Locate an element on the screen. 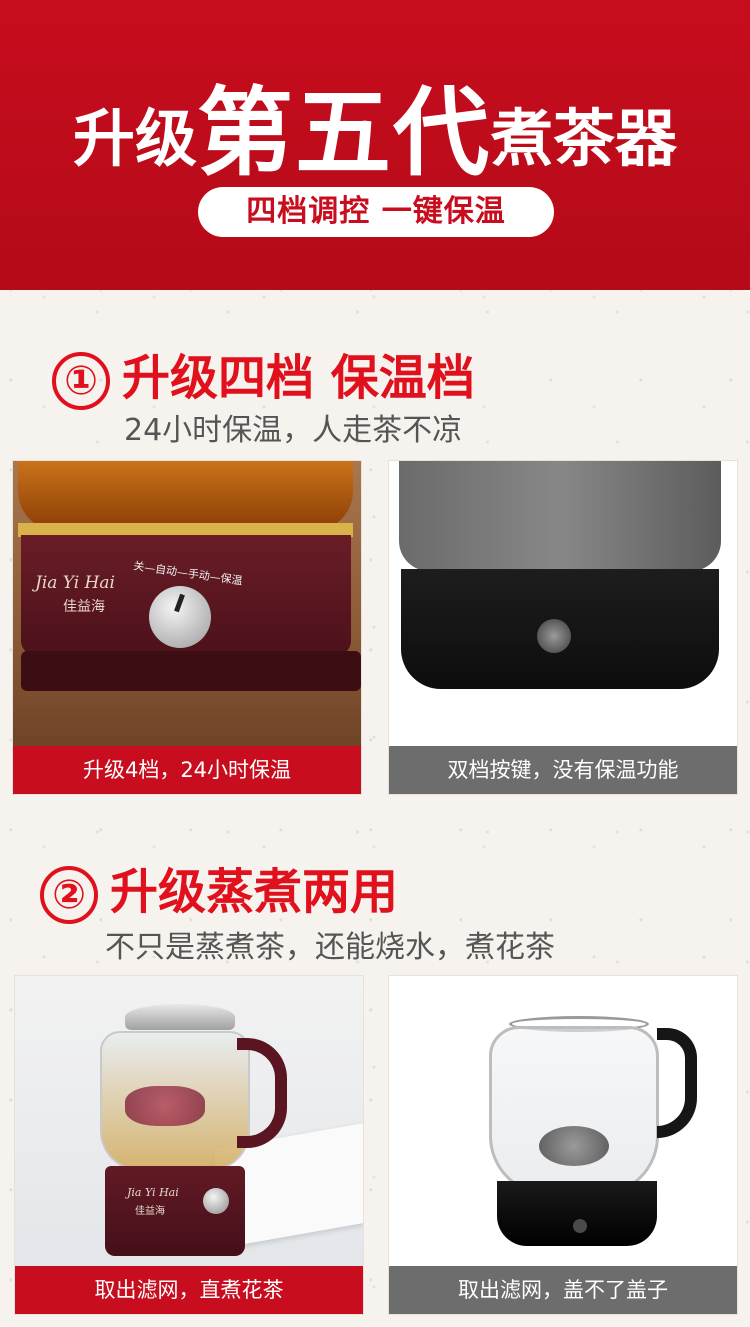 The image size is (750, 1327). switch-icon is located at coordinates (580, 1226).